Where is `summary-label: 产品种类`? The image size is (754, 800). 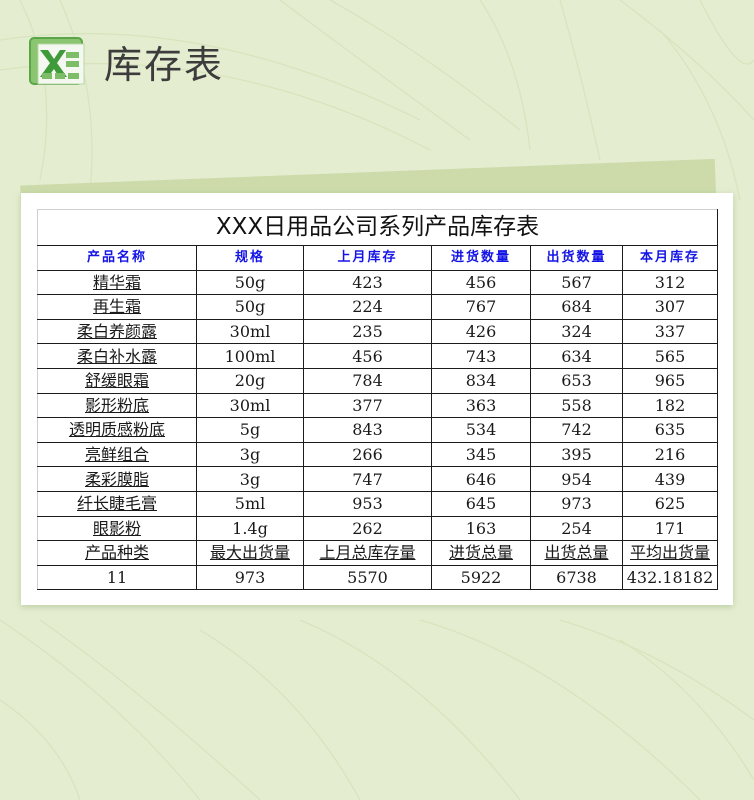 summary-label: 产品种类 is located at coordinates (117, 553).